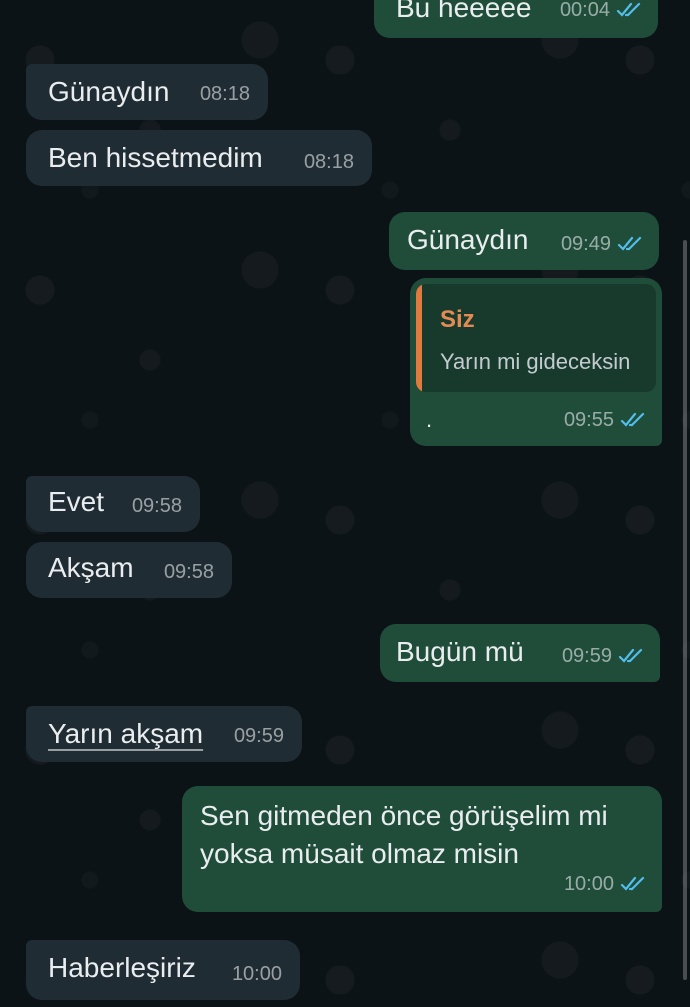 The image size is (690, 1007). What do you see at coordinates (155, 157) in the screenshot?
I see `message-text: Ben hissetmedim` at bounding box center [155, 157].